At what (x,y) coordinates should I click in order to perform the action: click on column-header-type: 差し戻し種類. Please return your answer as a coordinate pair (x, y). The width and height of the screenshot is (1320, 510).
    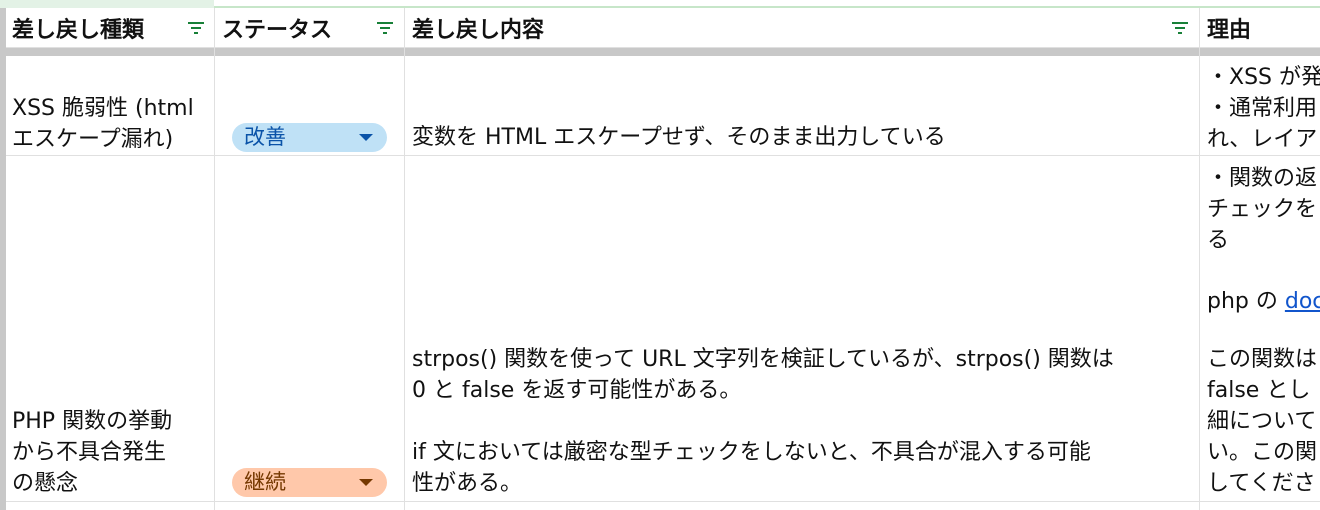
    Looking at the image, I should click on (97, 28).